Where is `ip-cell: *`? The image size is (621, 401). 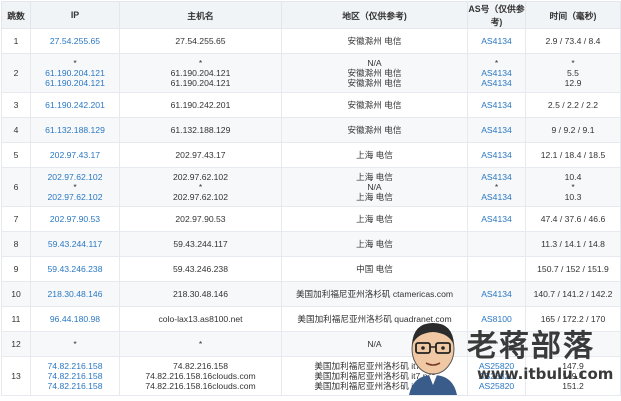
ip-cell: * is located at coordinates (75, 344).